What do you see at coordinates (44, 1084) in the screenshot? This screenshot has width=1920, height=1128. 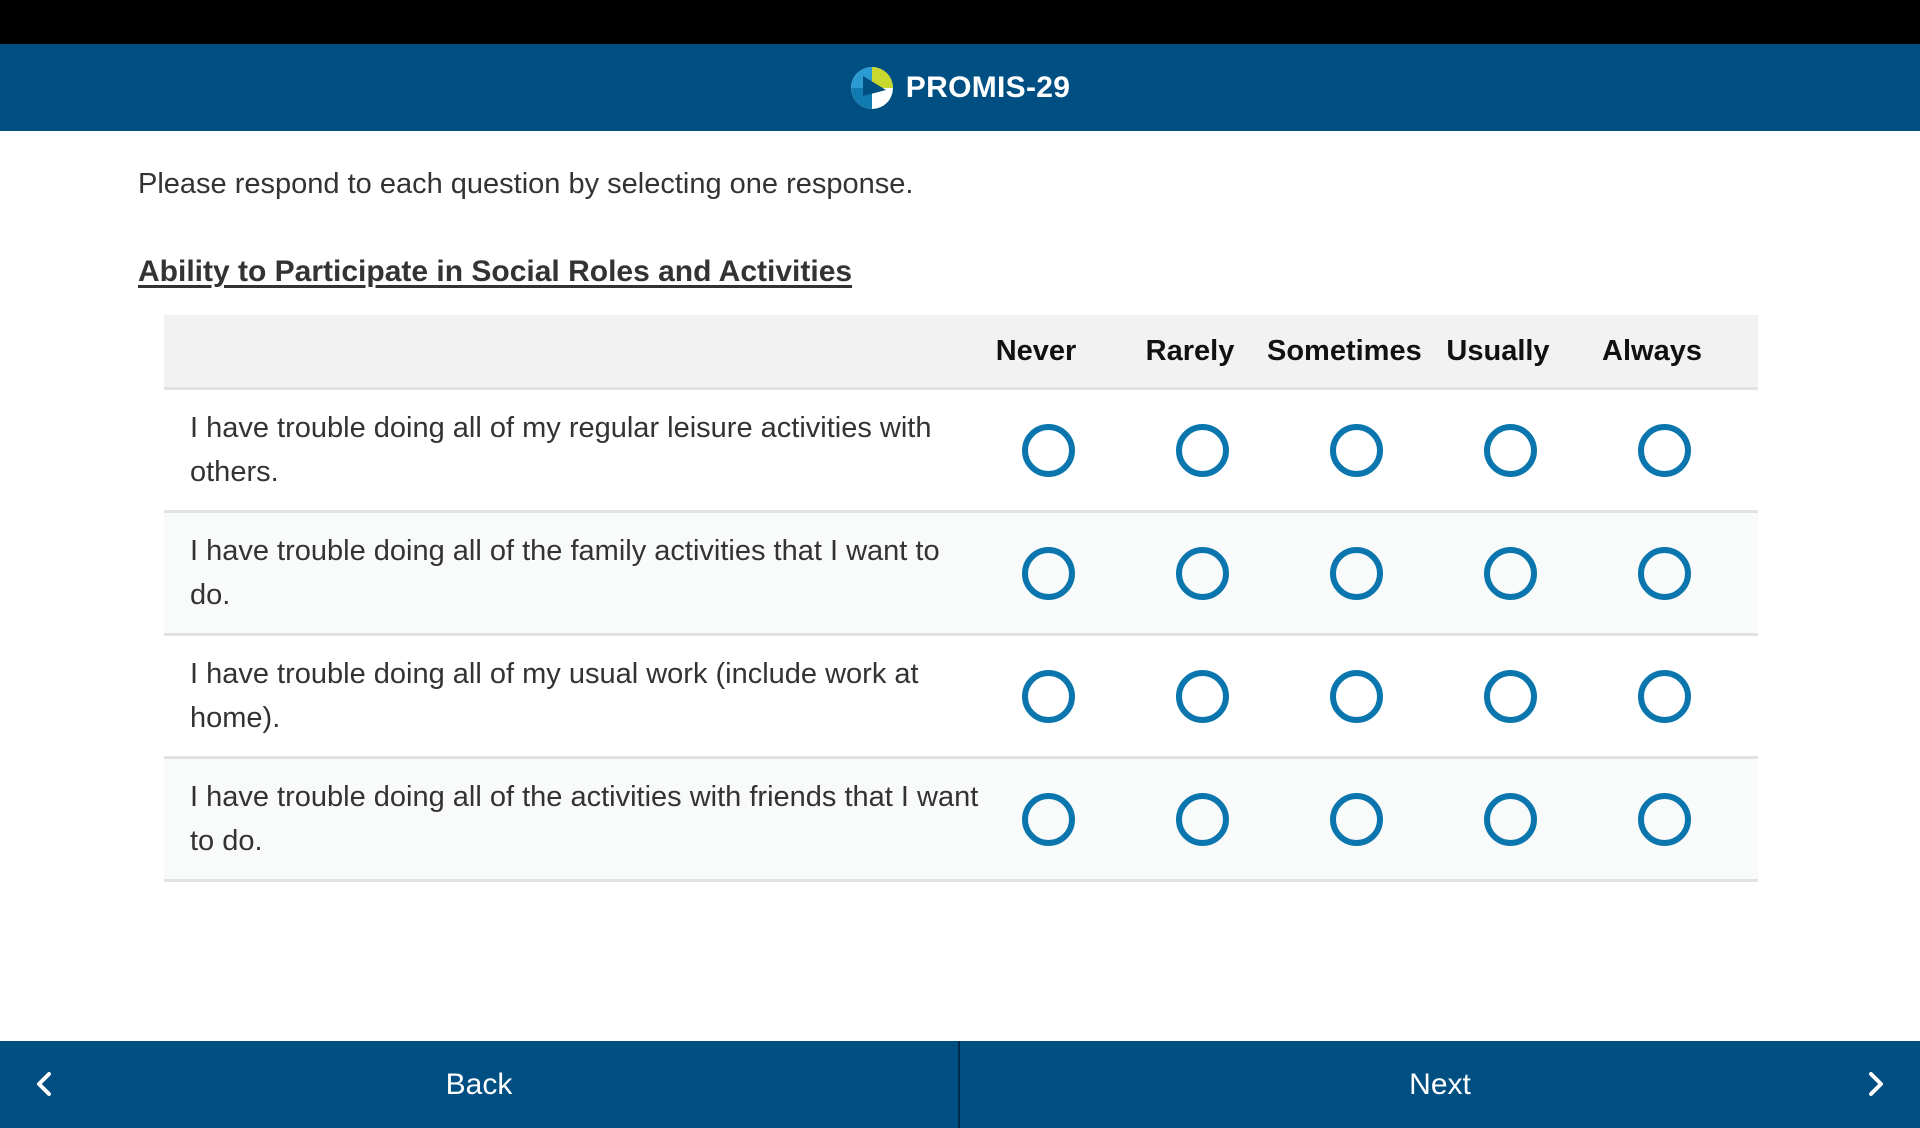 I see `chevron-left-icon` at bounding box center [44, 1084].